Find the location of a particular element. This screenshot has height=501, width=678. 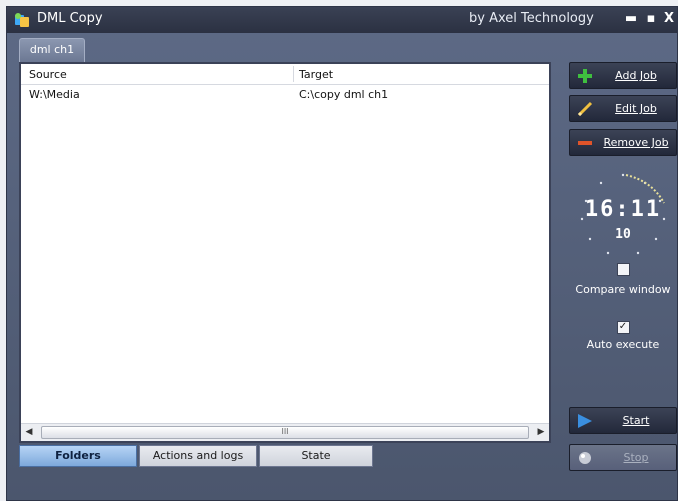

minus-icon is located at coordinates (585, 143).